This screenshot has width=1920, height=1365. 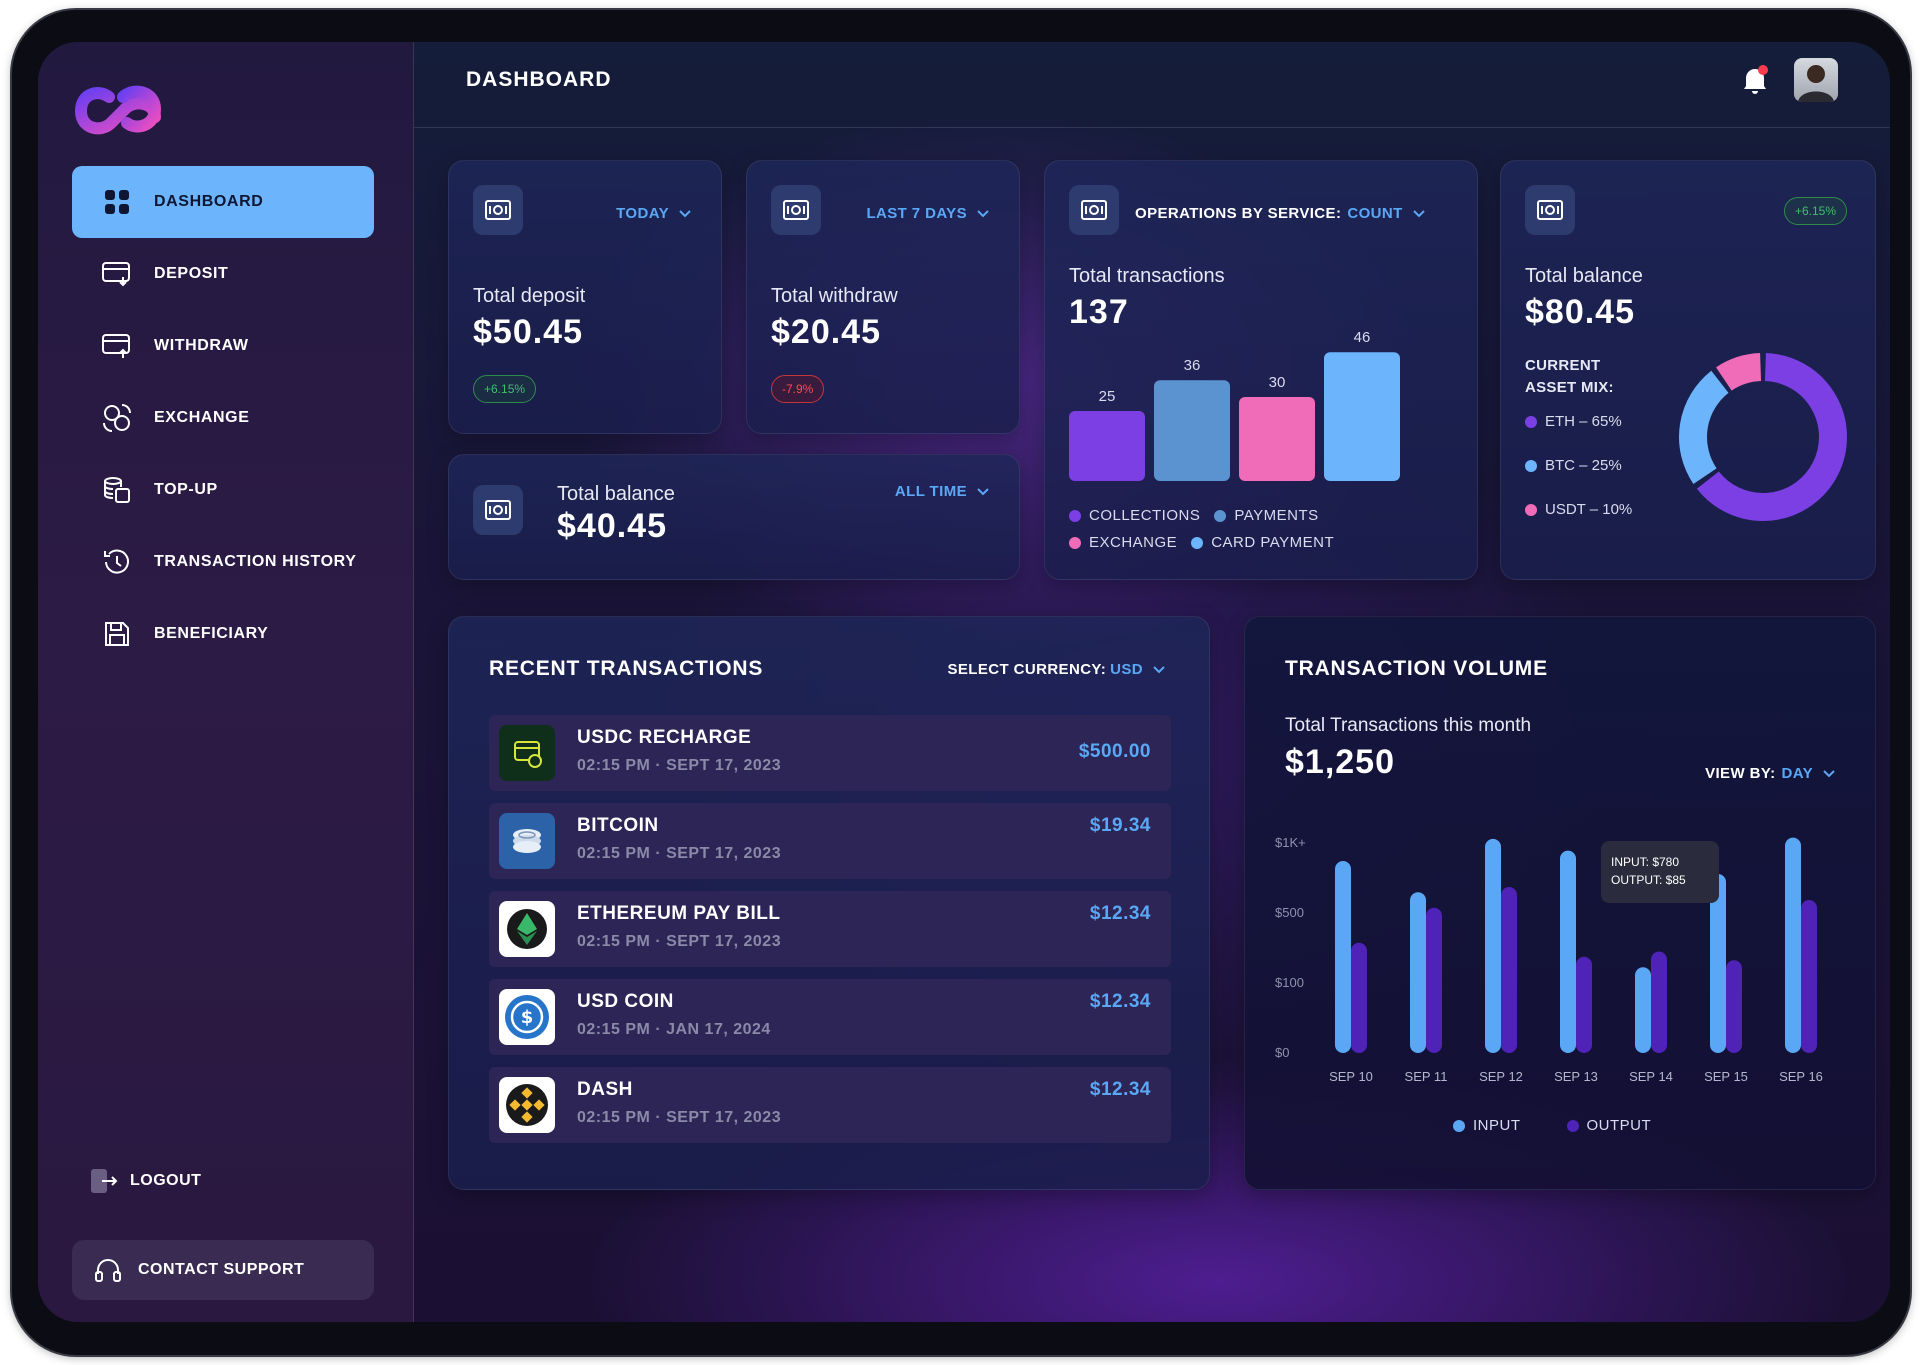 What do you see at coordinates (1815, 211) in the screenshot?
I see `change-badge: +6.15%` at bounding box center [1815, 211].